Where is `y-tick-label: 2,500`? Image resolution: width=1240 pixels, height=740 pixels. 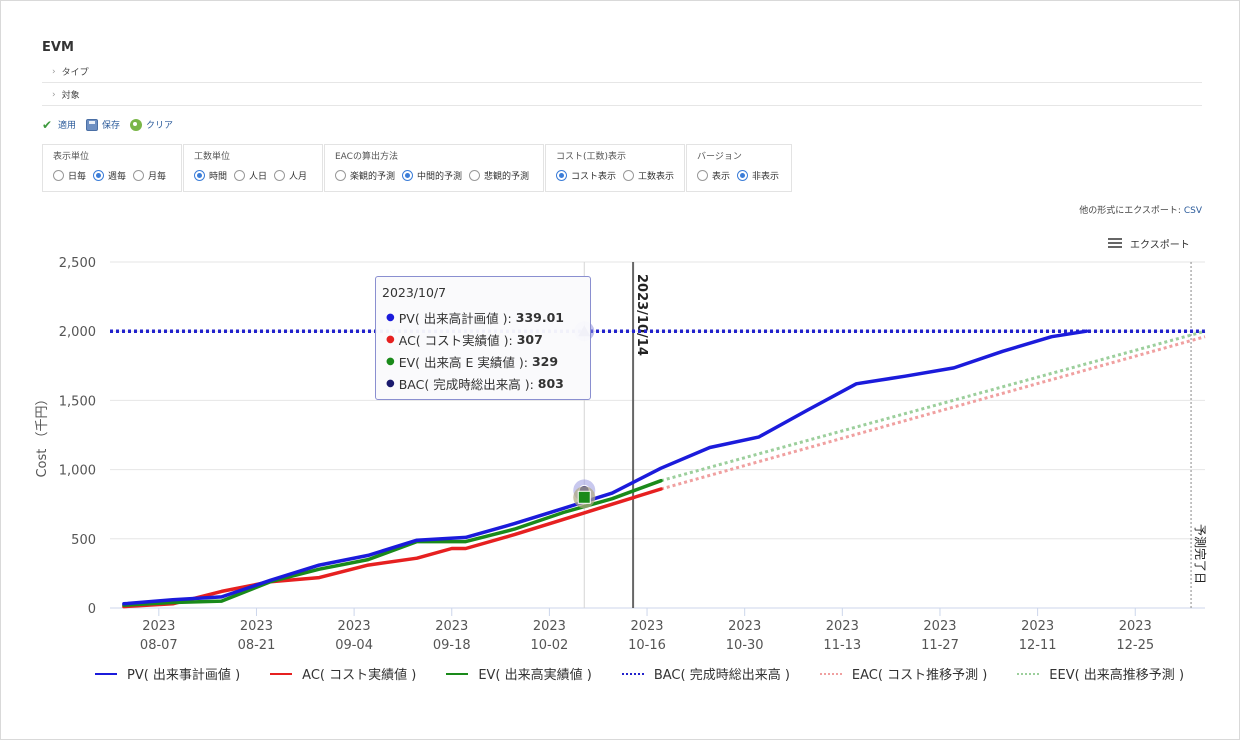 y-tick-label: 2,500 is located at coordinates (77, 263).